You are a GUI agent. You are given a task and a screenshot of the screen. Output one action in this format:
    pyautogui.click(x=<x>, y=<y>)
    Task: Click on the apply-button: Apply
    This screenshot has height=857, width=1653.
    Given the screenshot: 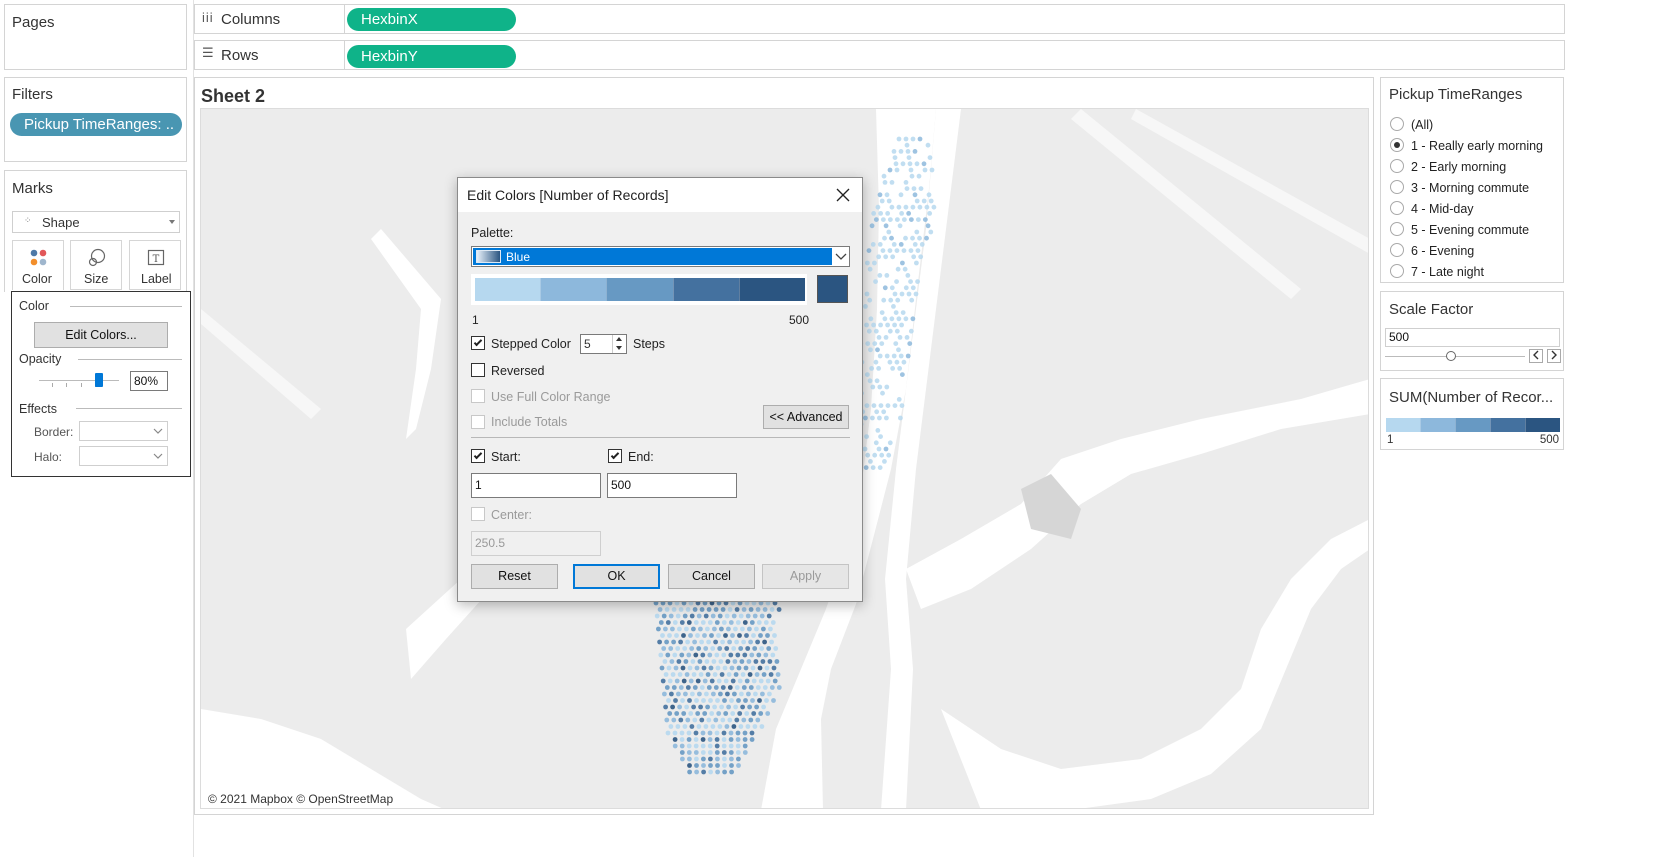 What is the action you would take?
    pyautogui.click(x=805, y=576)
    